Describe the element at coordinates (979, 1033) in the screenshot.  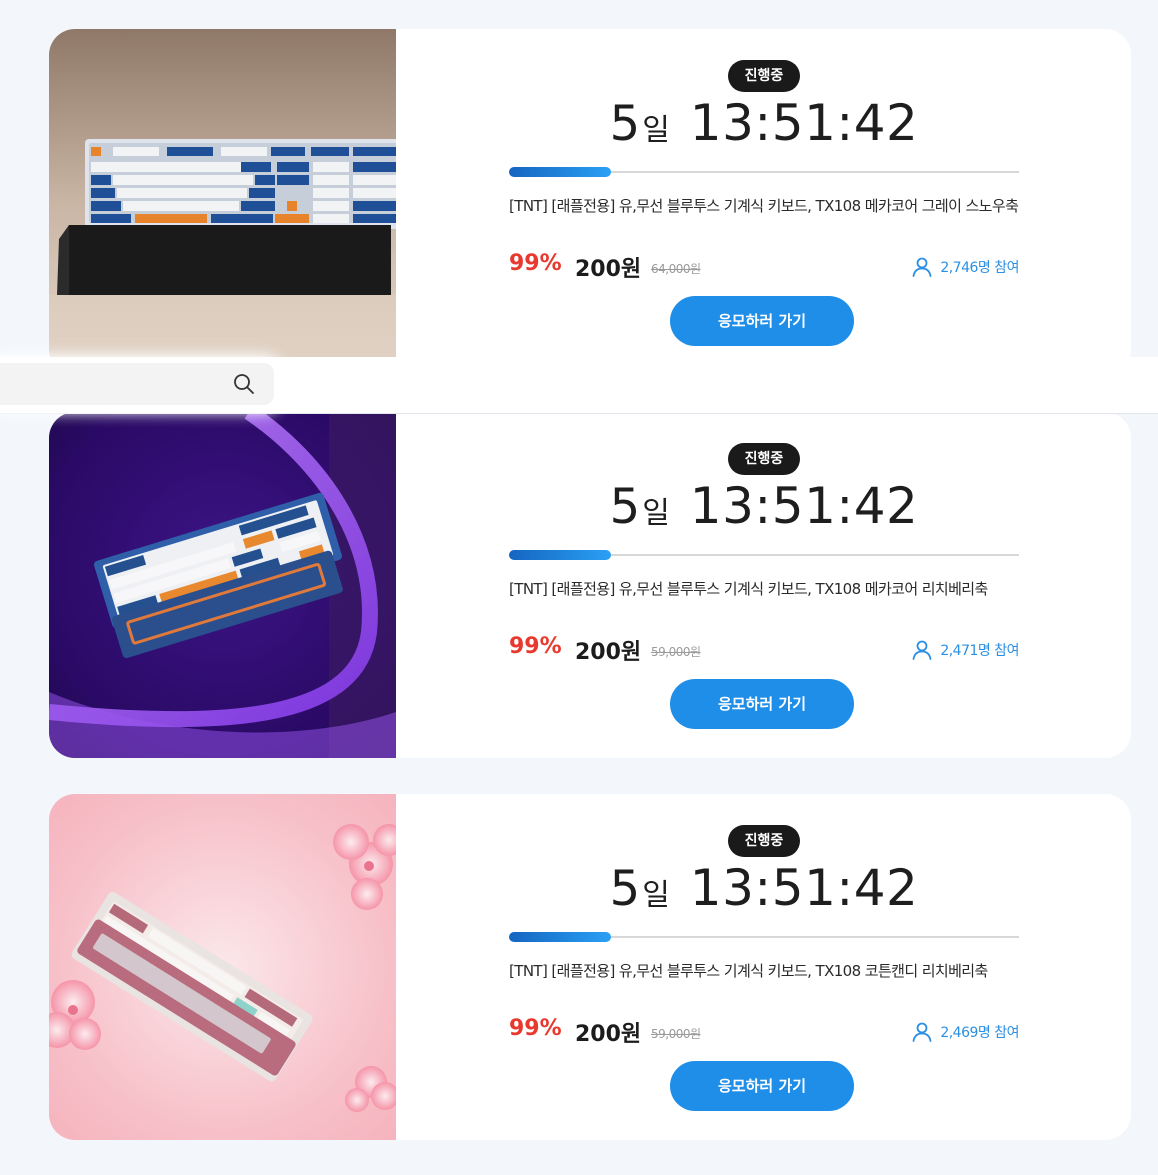
I see `participant-count-label: 2,469명 참여` at that location.